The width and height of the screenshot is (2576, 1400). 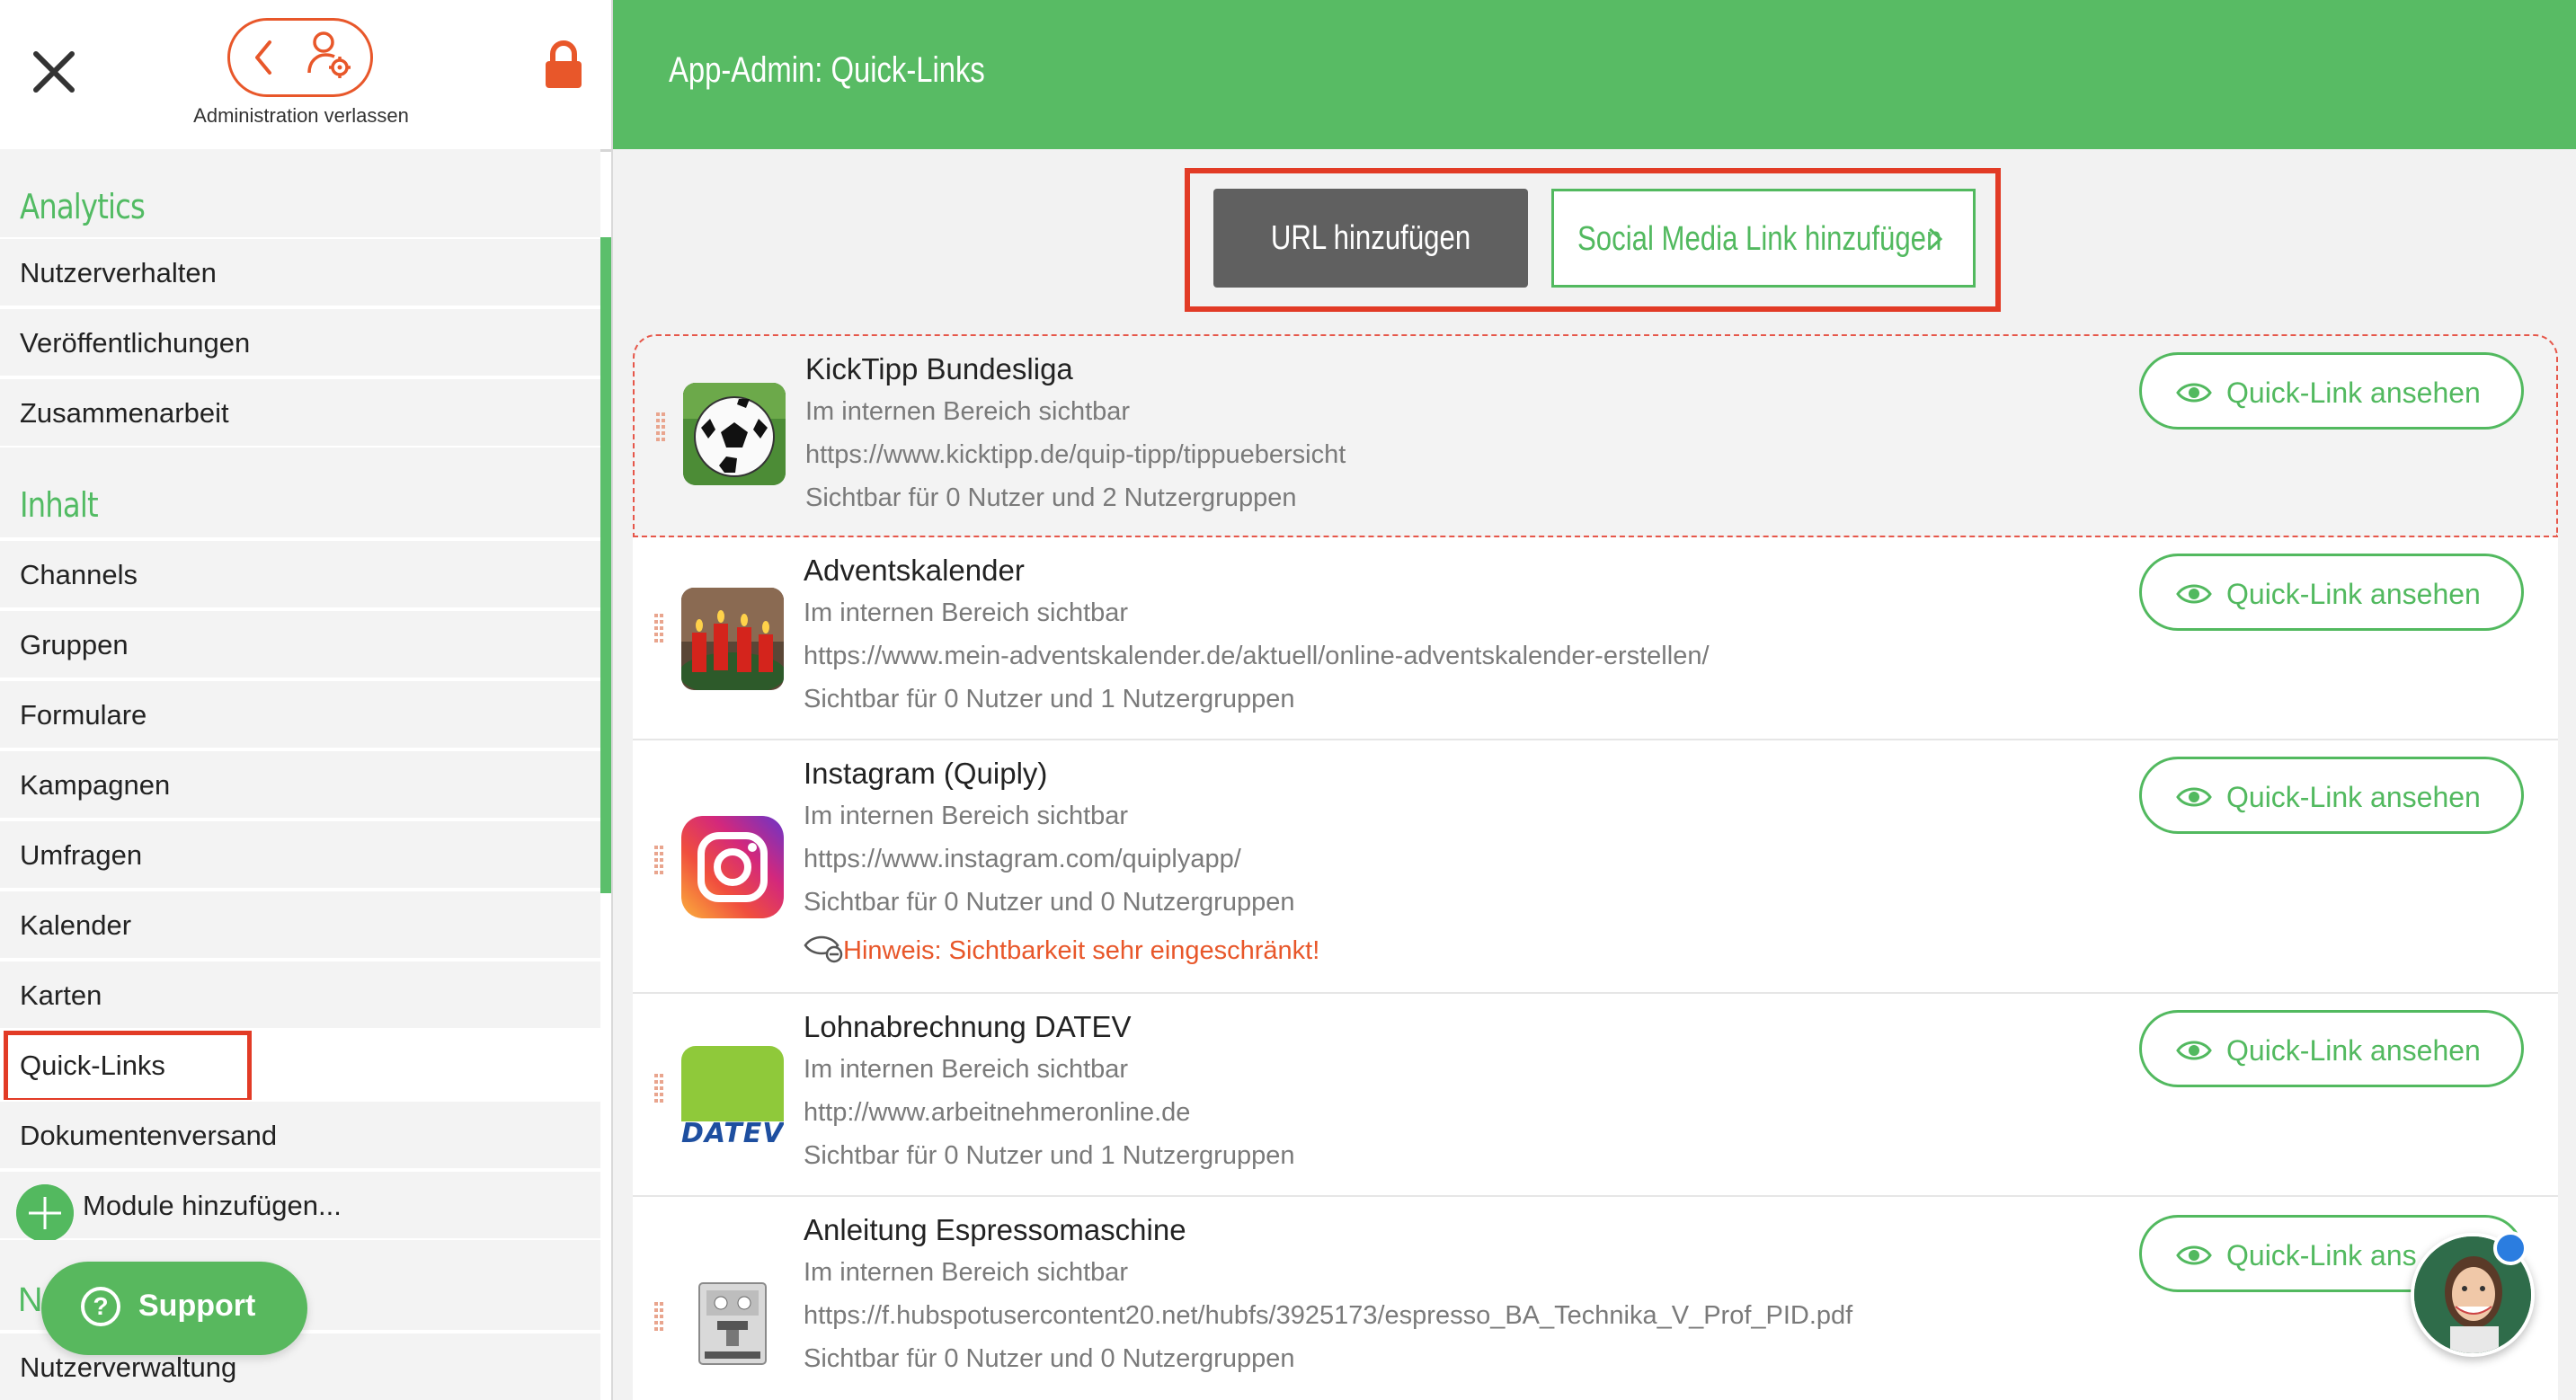 I want to click on chevron-left-icon, so click(x=263, y=57).